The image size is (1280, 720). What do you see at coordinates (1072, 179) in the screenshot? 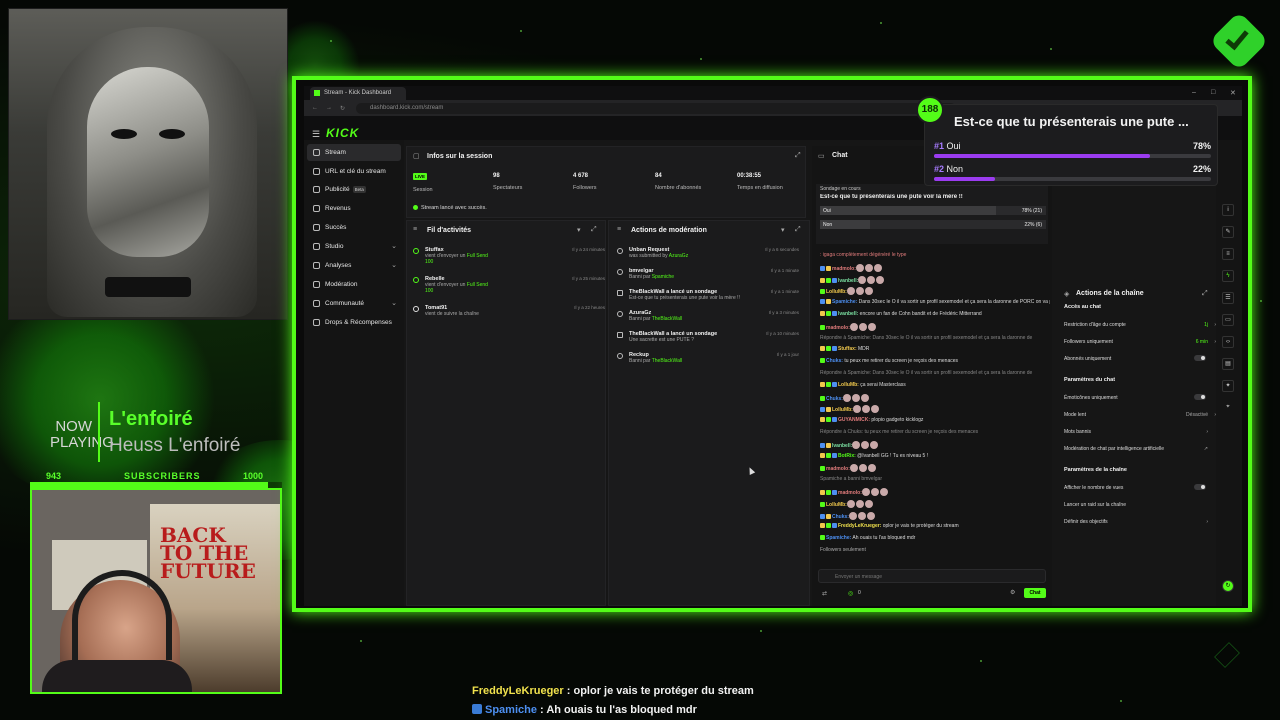
I see `poll-track` at bounding box center [1072, 179].